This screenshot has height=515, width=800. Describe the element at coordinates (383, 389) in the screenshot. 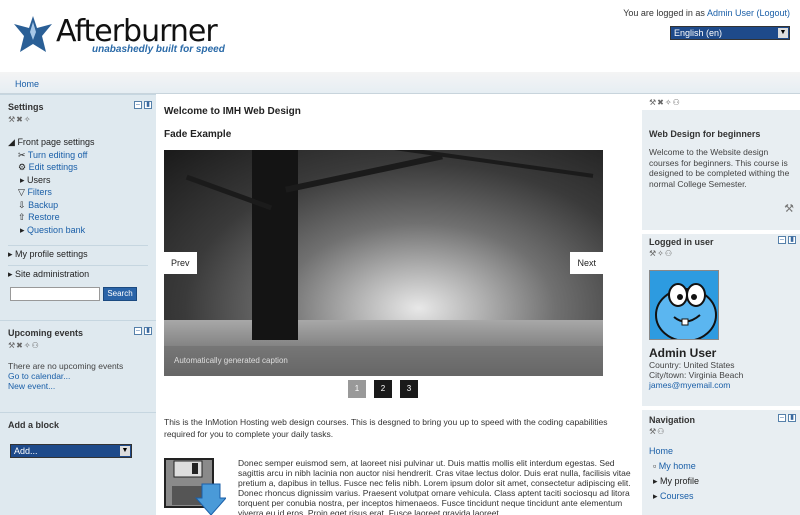

I see `pager-2: 2` at that location.